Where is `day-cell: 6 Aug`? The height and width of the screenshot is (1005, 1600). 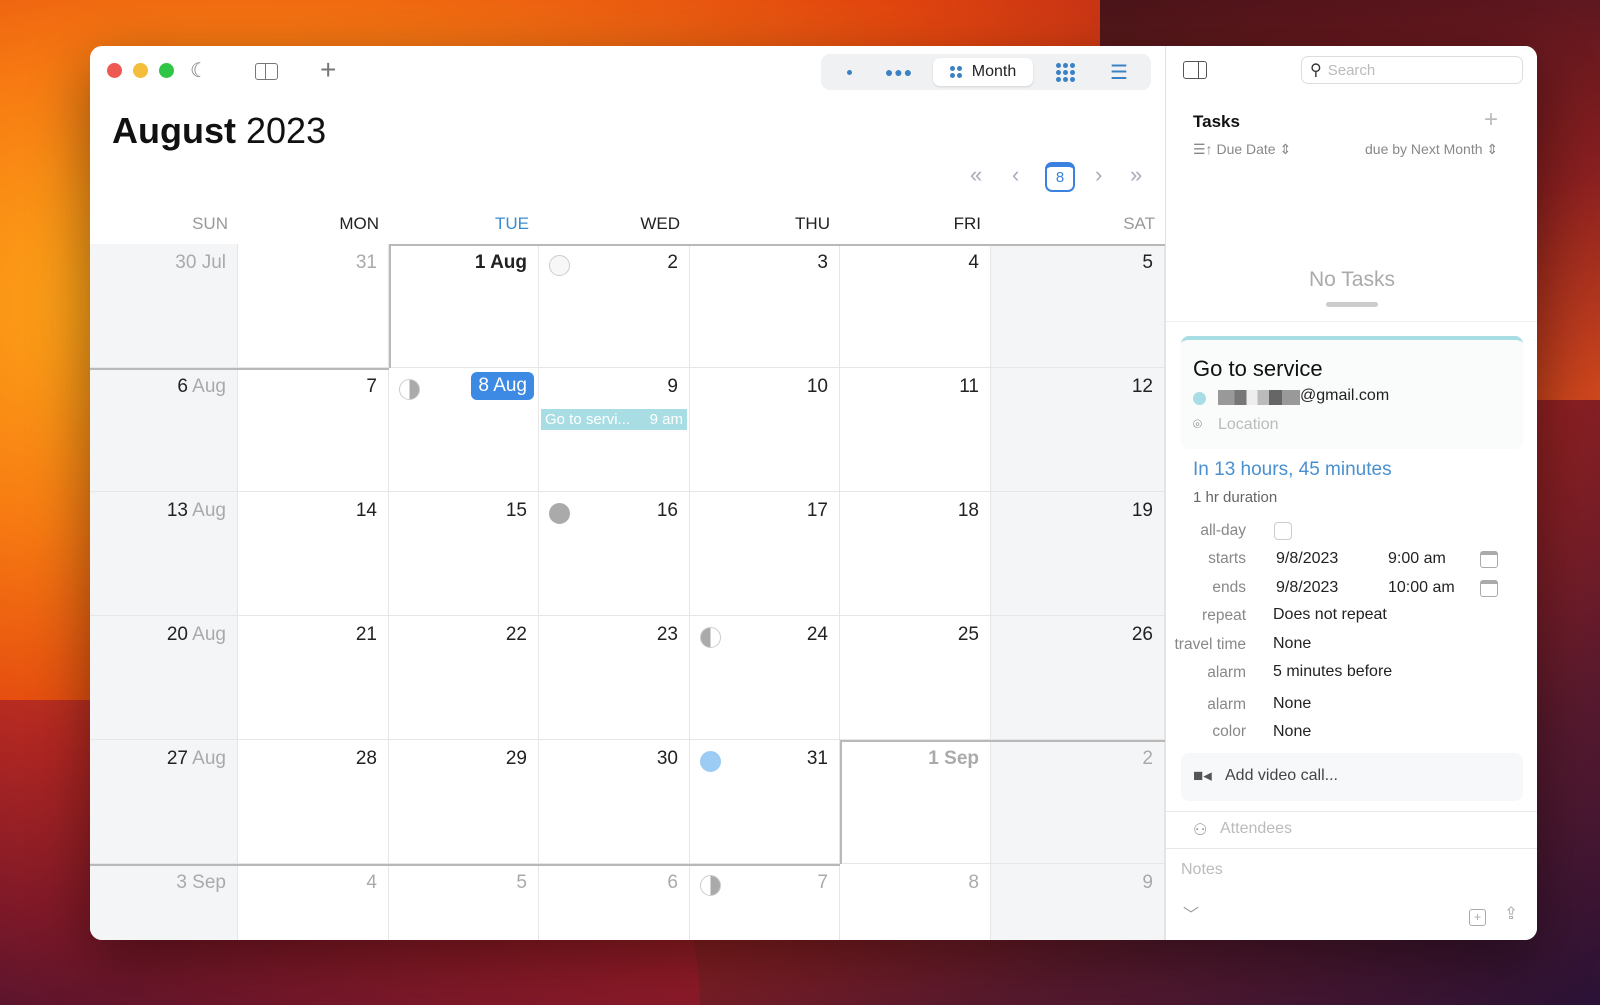 day-cell: 6 Aug is located at coordinates (164, 430).